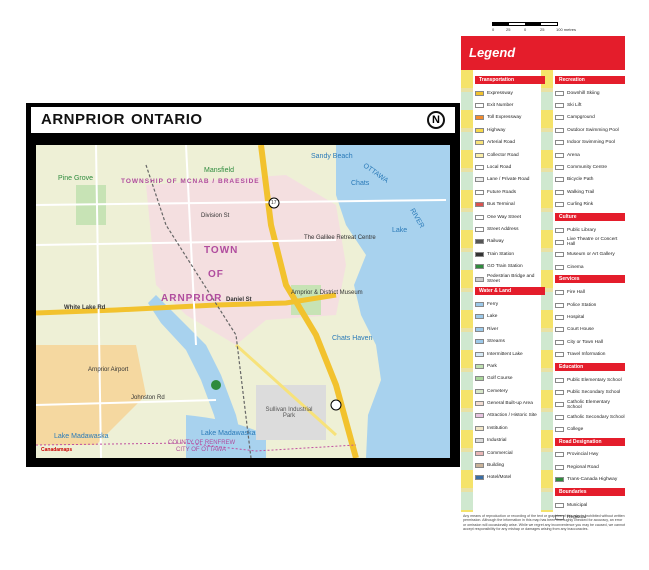 This screenshot has width=649, height=570. Describe the element at coordinates (590, 292) in the screenshot. I see `legend-item: Fire Hall` at that location.